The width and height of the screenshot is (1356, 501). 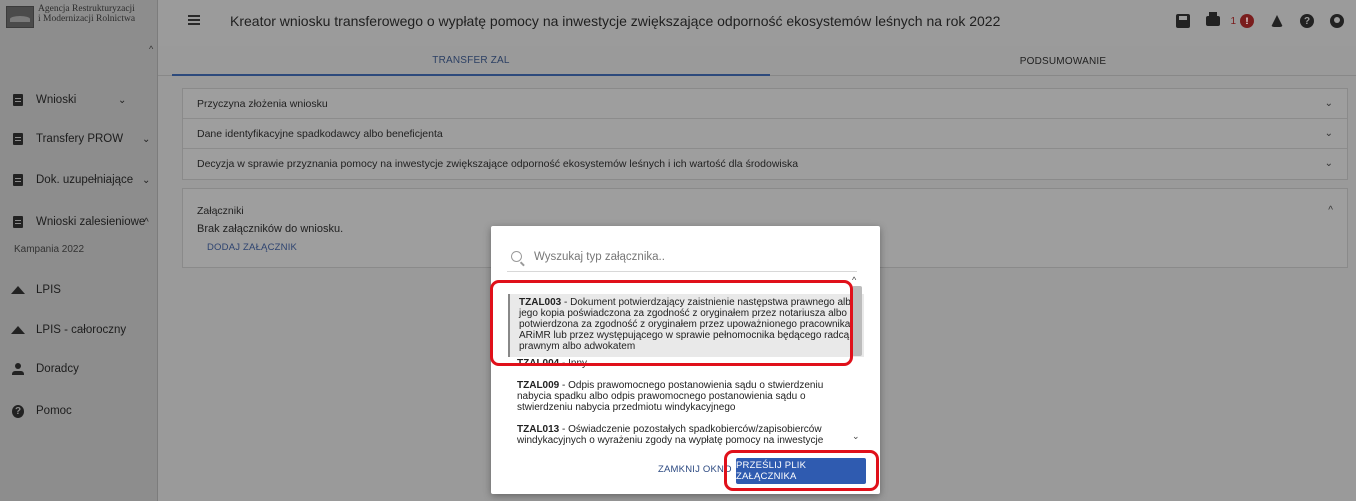 I want to click on sidebar-item-label: Dok. uzupełniające, so click(x=85, y=180).